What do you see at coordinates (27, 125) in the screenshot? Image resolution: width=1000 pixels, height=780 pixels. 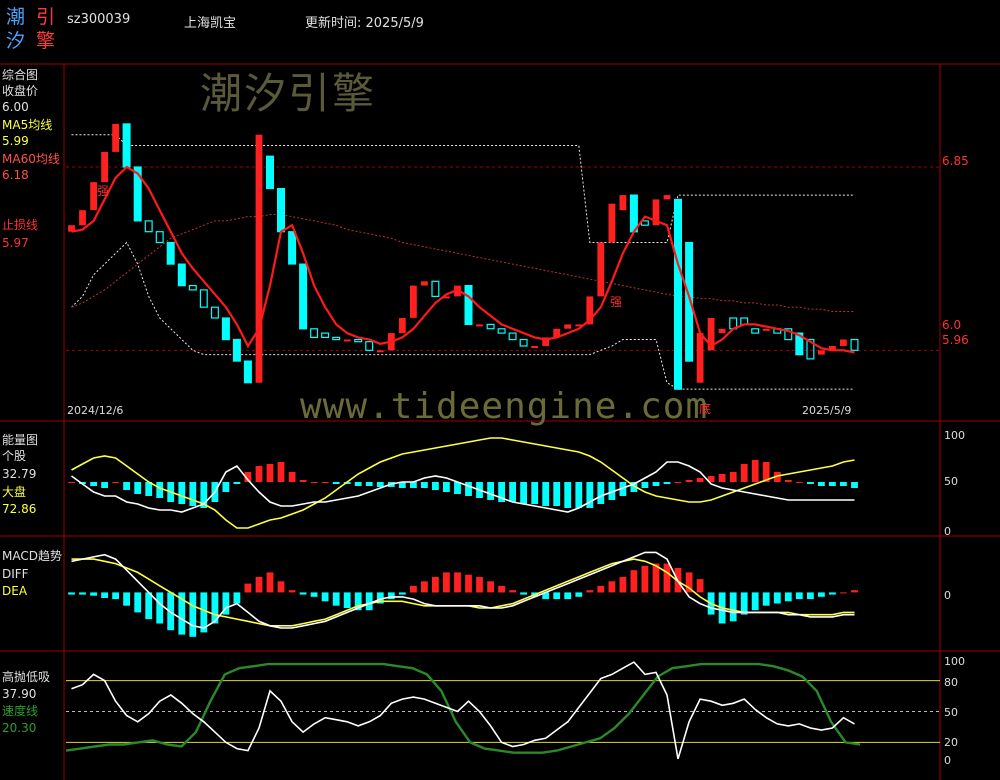 I see `ma5-label: MA5均线` at bounding box center [27, 125].